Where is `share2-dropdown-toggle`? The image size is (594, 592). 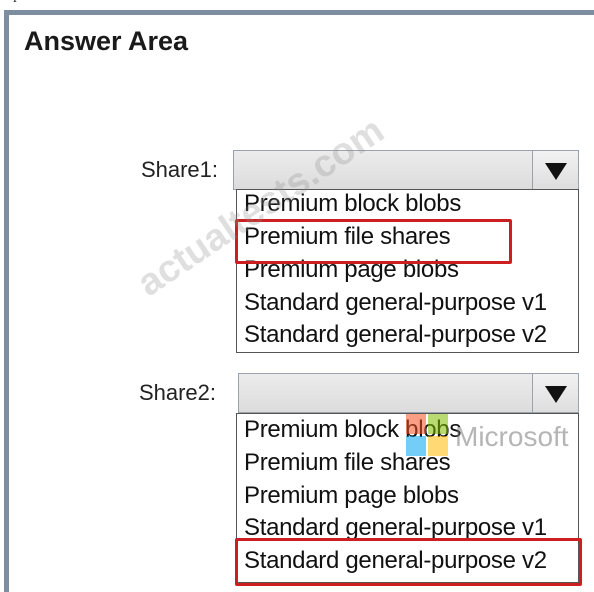
share2-dropdown-toggle is located at coordinates (555, 393).